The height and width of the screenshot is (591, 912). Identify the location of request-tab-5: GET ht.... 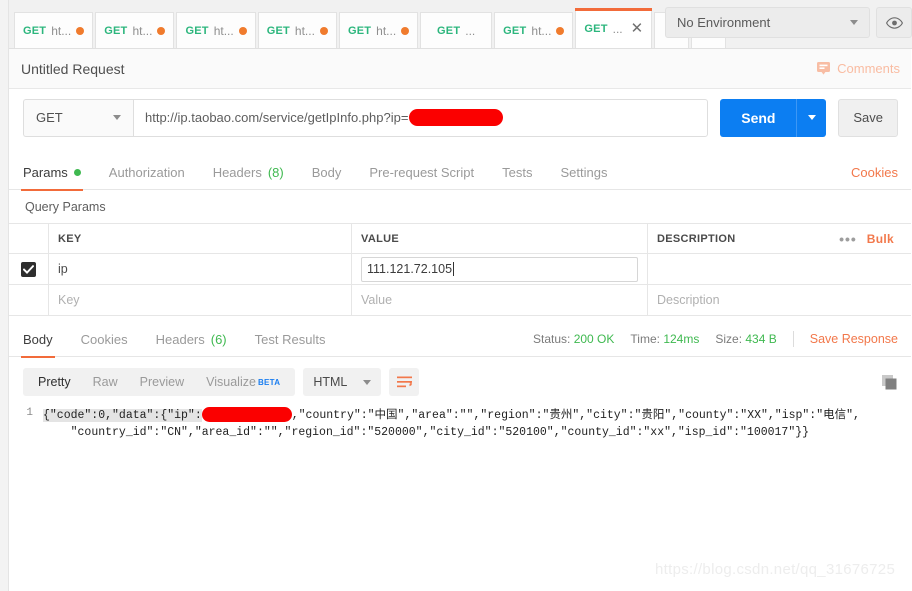
(378, 30).